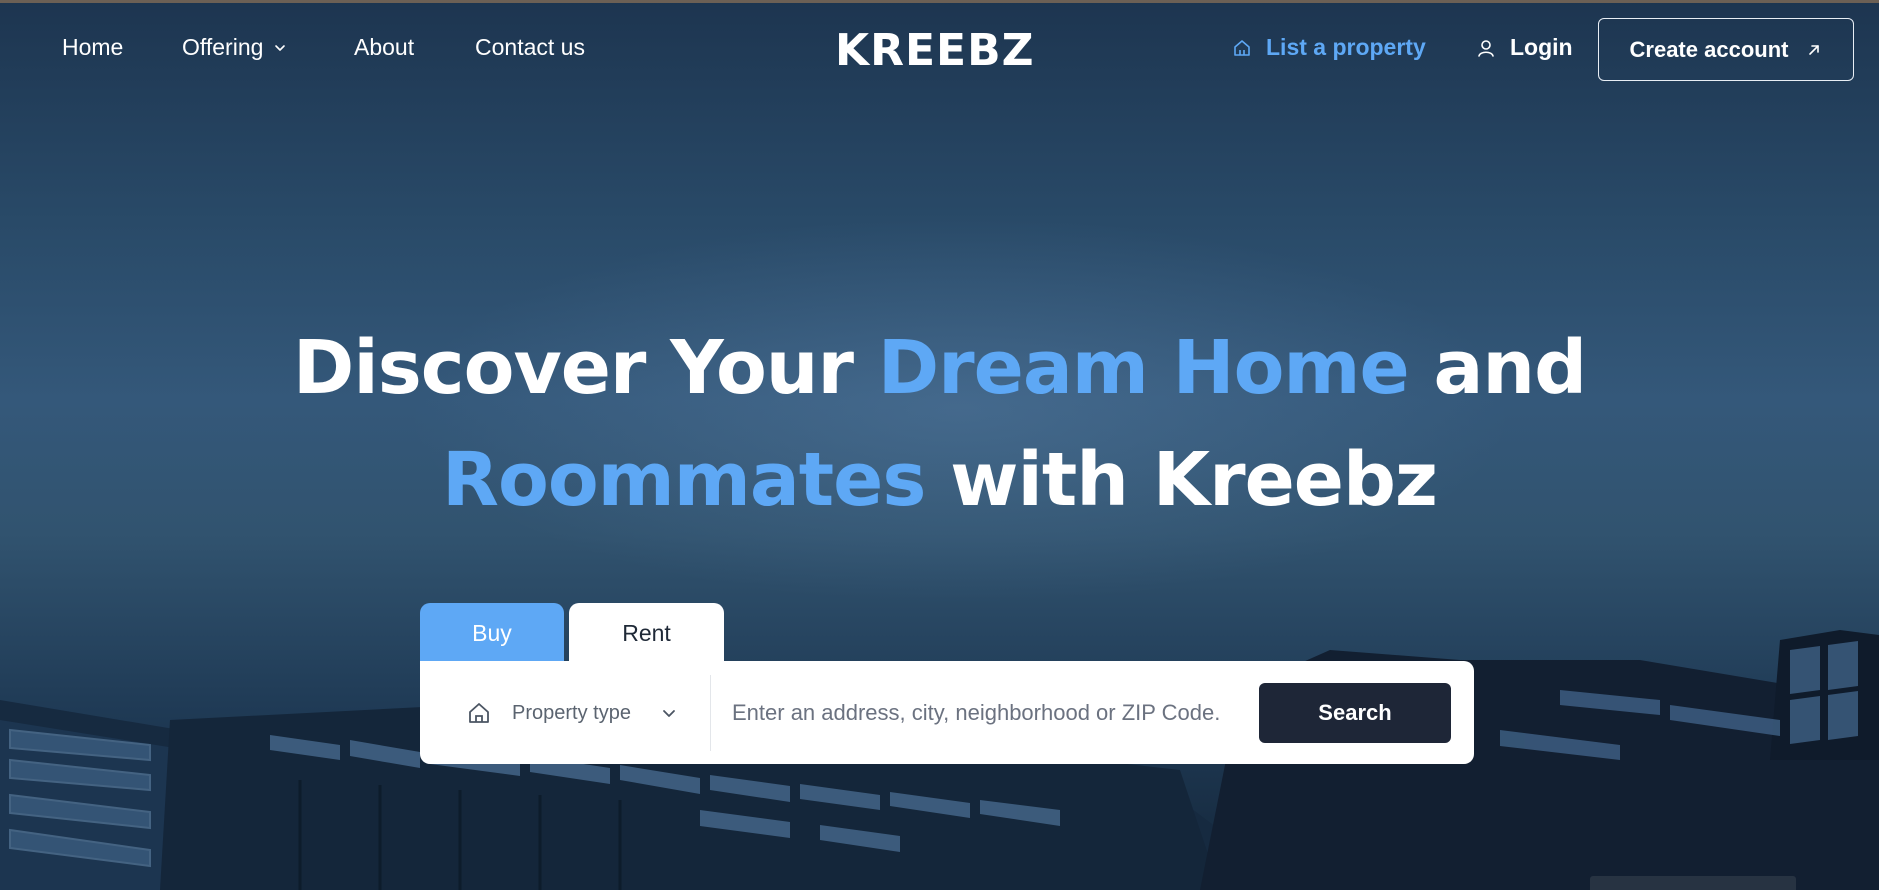  I want to click on kreebz-logo: KREEBZ, so click(943, 43).